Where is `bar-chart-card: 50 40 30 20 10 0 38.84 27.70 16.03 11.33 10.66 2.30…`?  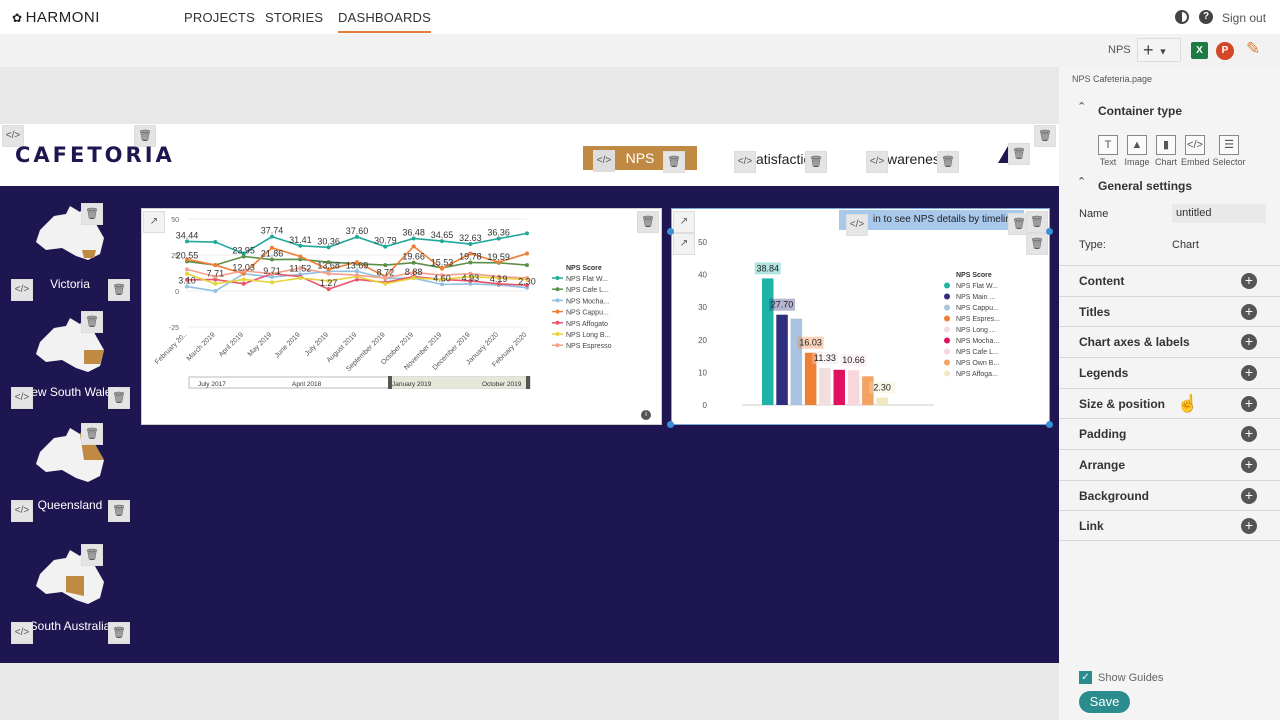 bar-chart-card: 50 40 30 20 10 0 38.84 27.70 16.03 11.33 10.66 2.30… is located at coordinates (860, 316).